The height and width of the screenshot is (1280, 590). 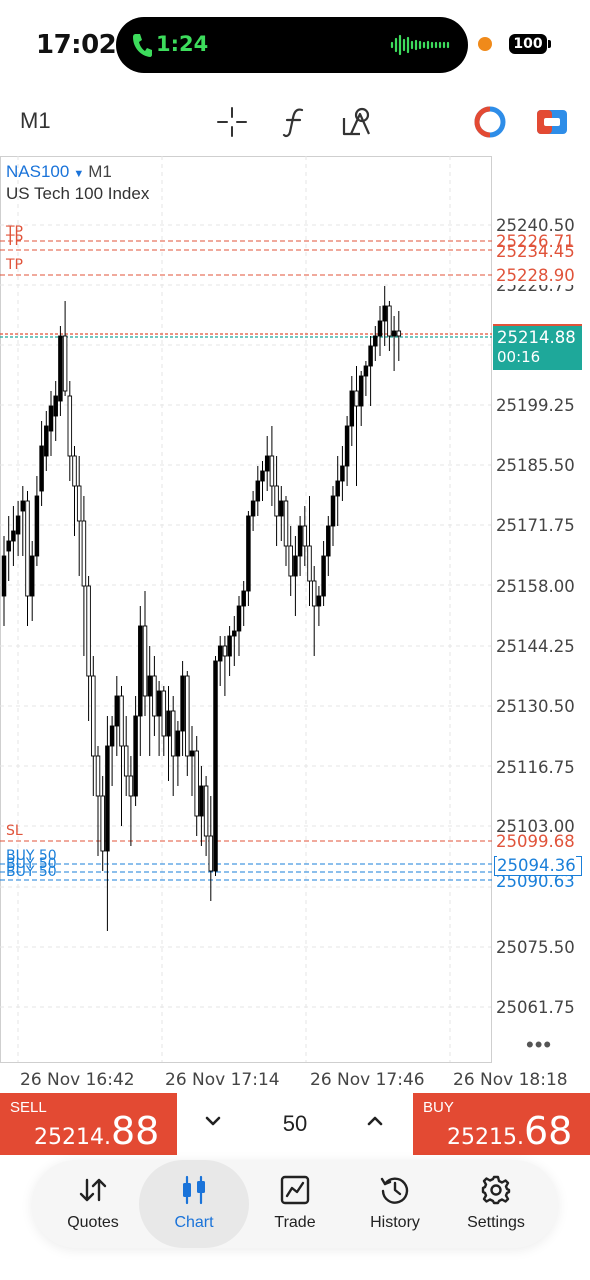 I want to click on price-axis-label: 25075.50, so click(x=535, y=947).